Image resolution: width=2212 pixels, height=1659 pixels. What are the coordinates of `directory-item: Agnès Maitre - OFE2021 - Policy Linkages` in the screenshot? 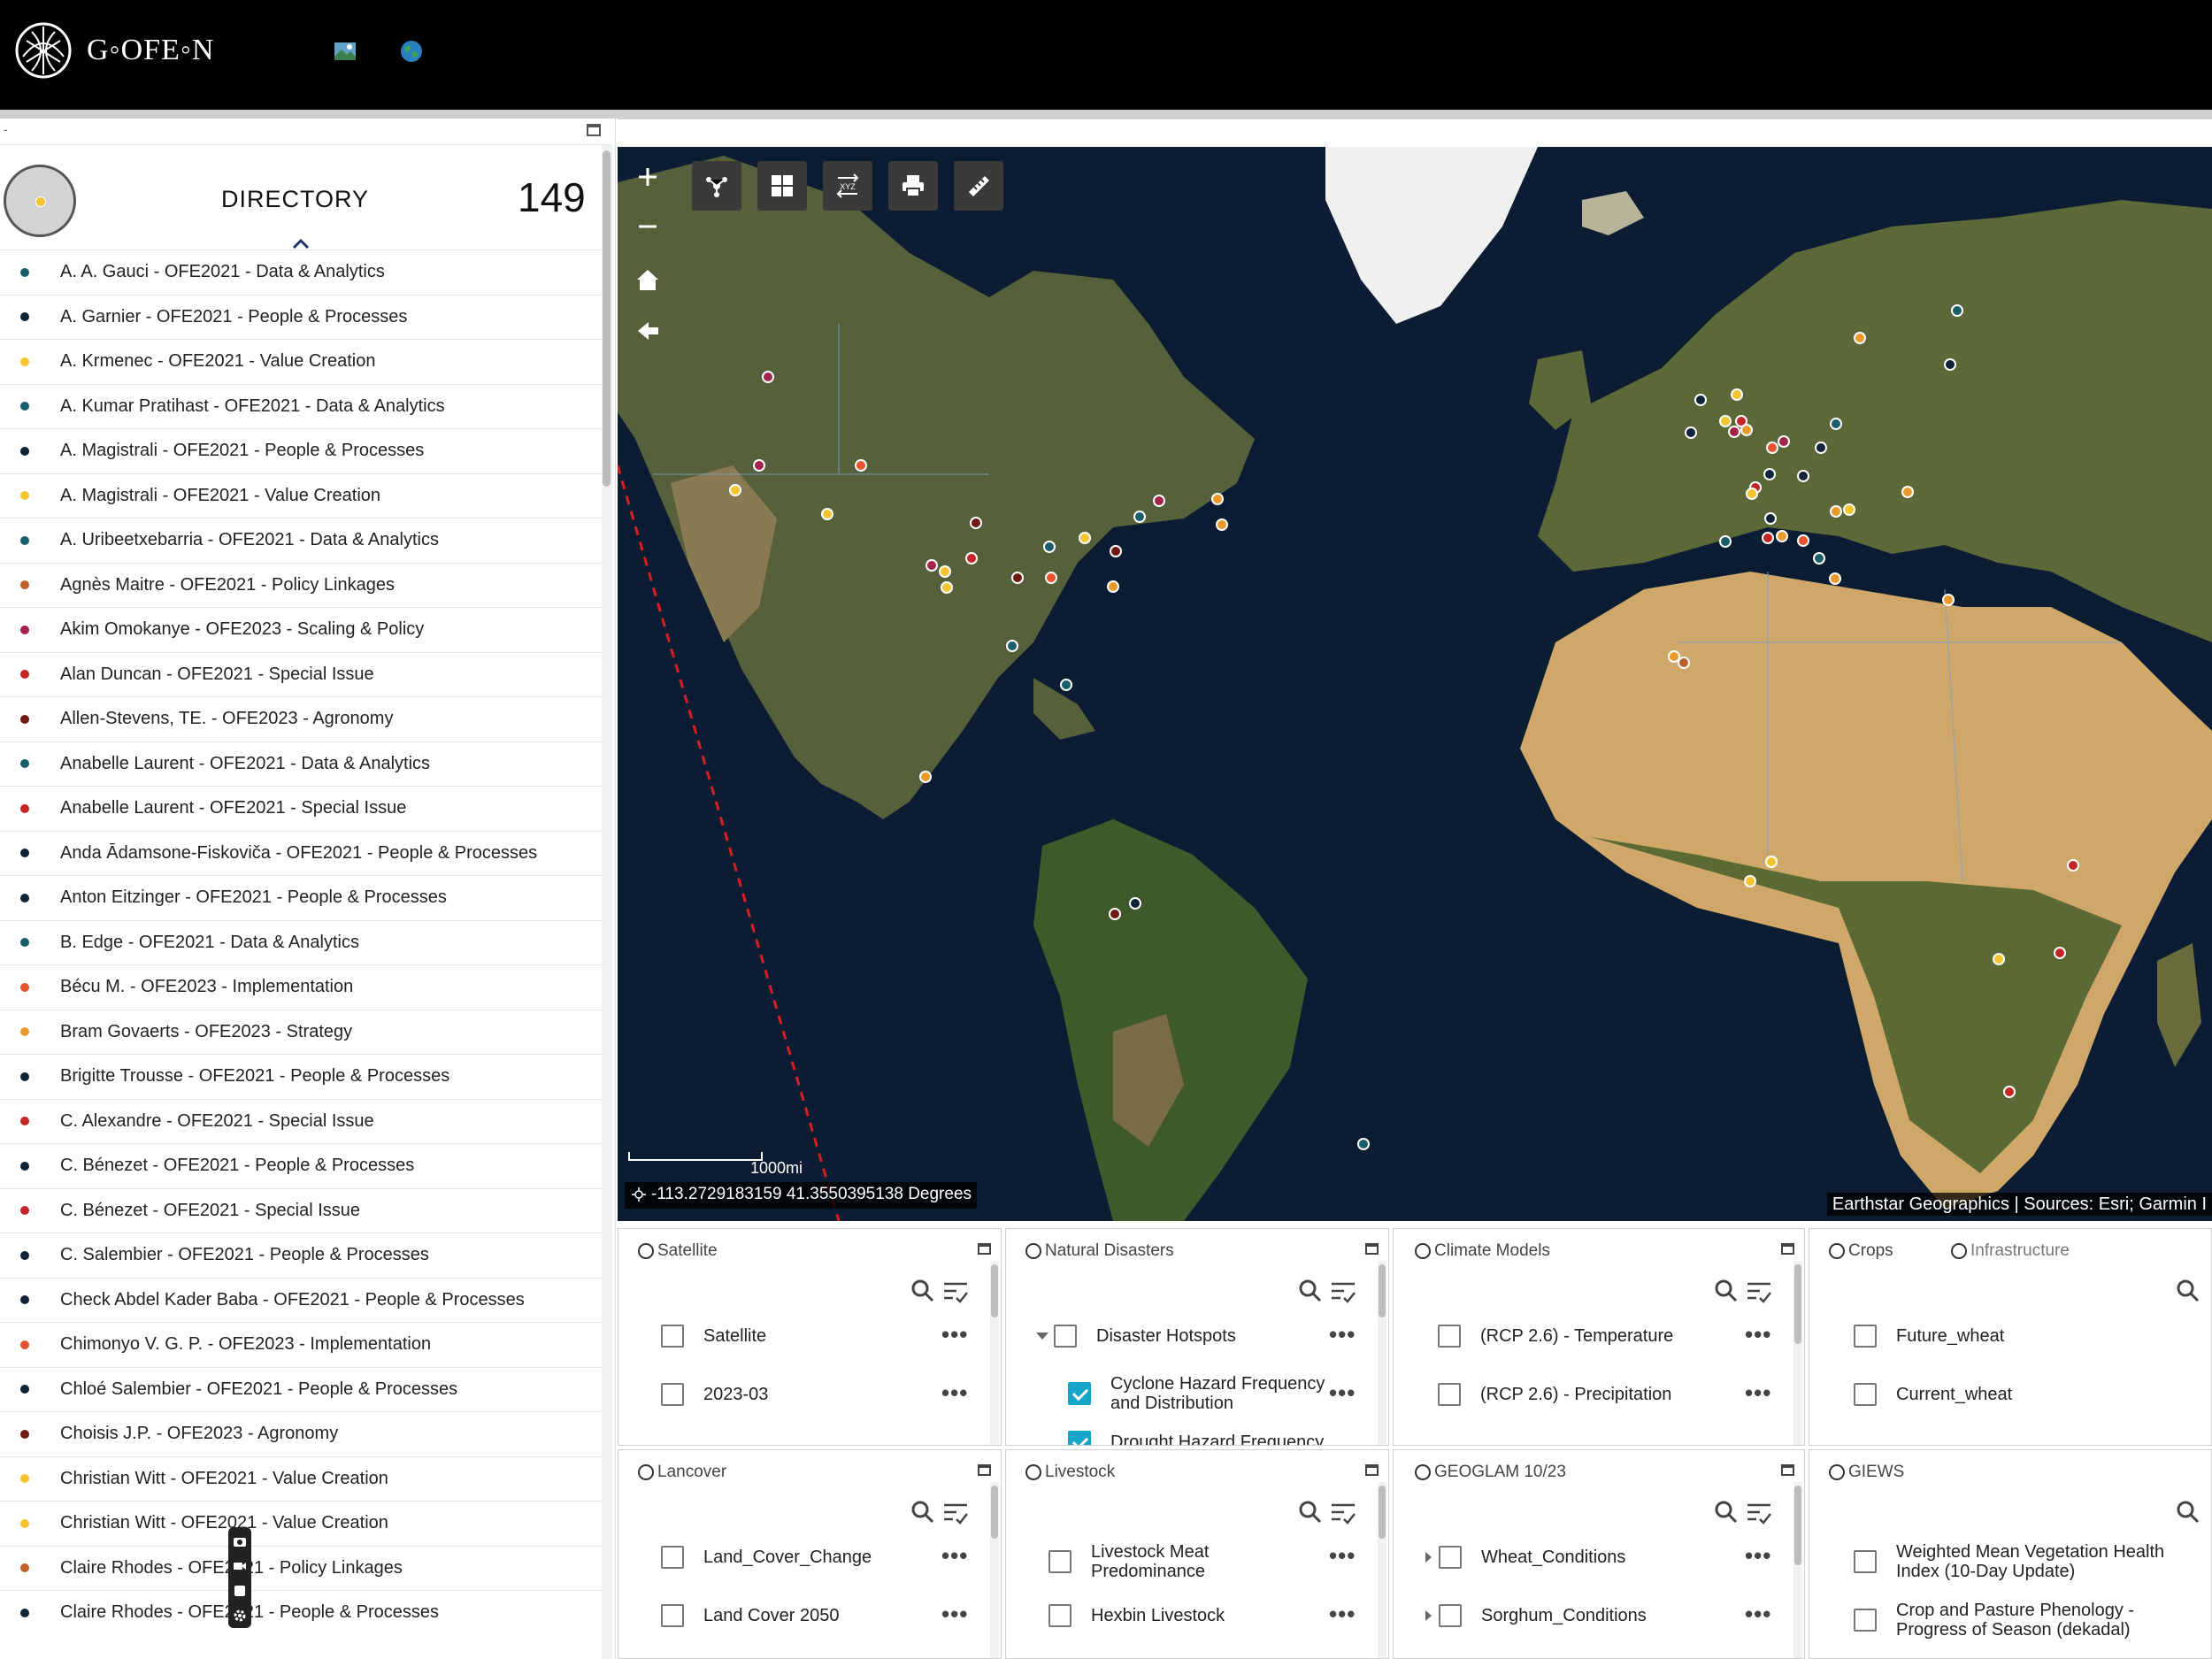 It's located at (301, 585).